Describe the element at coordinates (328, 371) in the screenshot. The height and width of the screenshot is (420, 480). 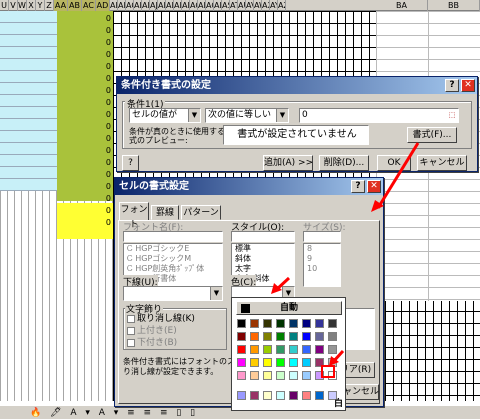
I see `white-swatch-highlight` at that location.